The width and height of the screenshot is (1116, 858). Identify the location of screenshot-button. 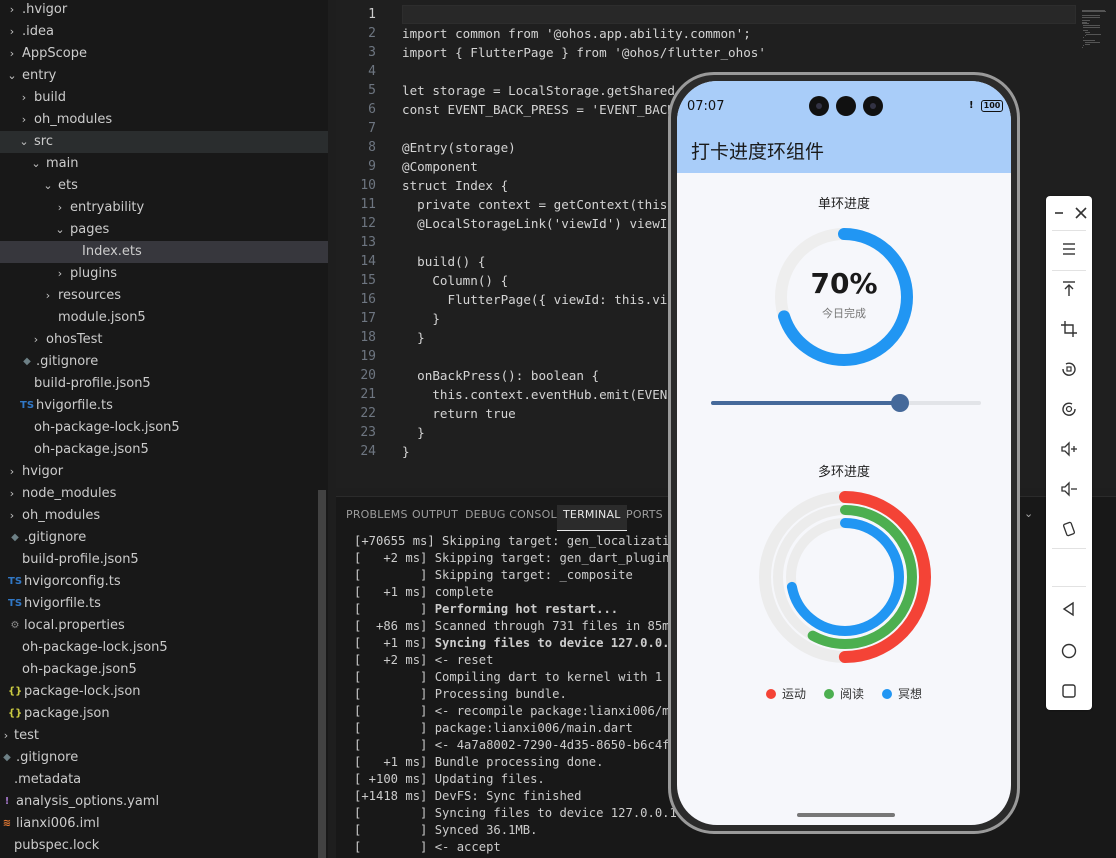
(1069, 409).